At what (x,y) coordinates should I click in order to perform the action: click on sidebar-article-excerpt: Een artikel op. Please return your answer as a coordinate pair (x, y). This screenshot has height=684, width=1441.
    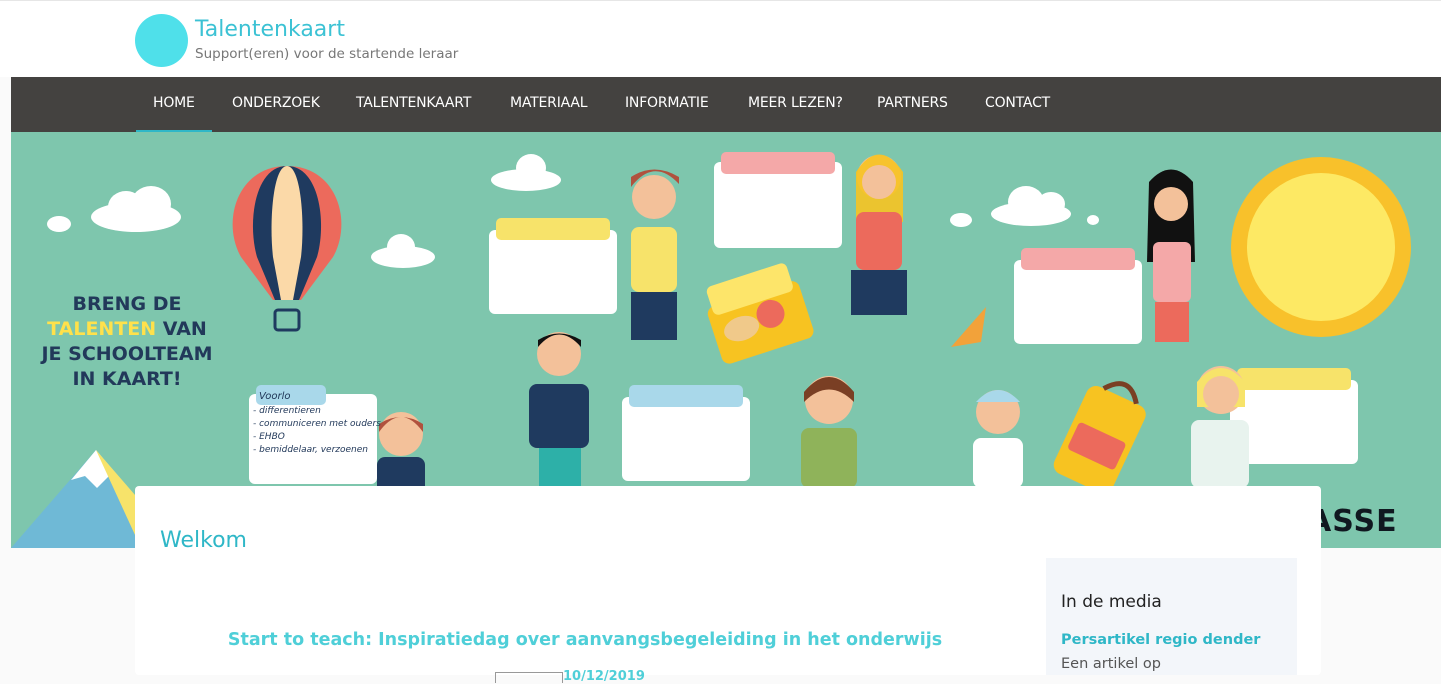
    Looking at the image, I should click on (1111, 664).